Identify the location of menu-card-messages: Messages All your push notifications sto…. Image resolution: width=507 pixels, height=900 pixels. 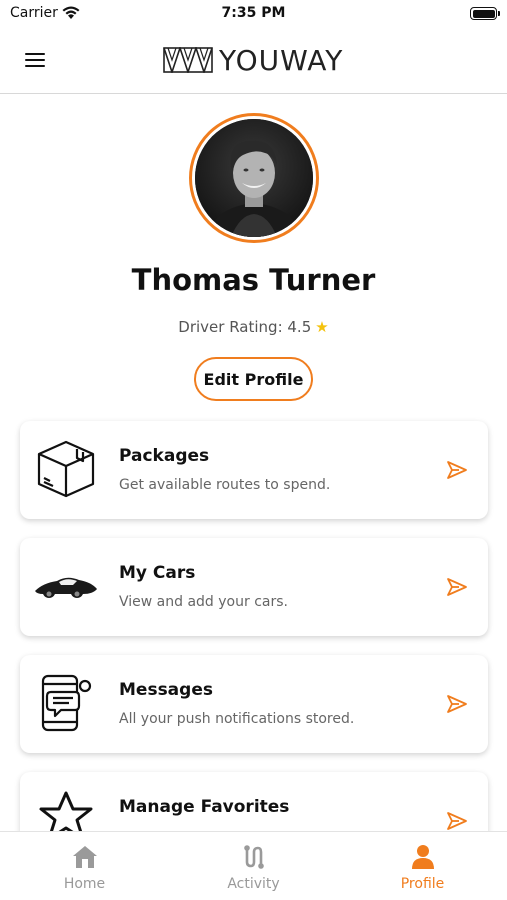
(254, 704).